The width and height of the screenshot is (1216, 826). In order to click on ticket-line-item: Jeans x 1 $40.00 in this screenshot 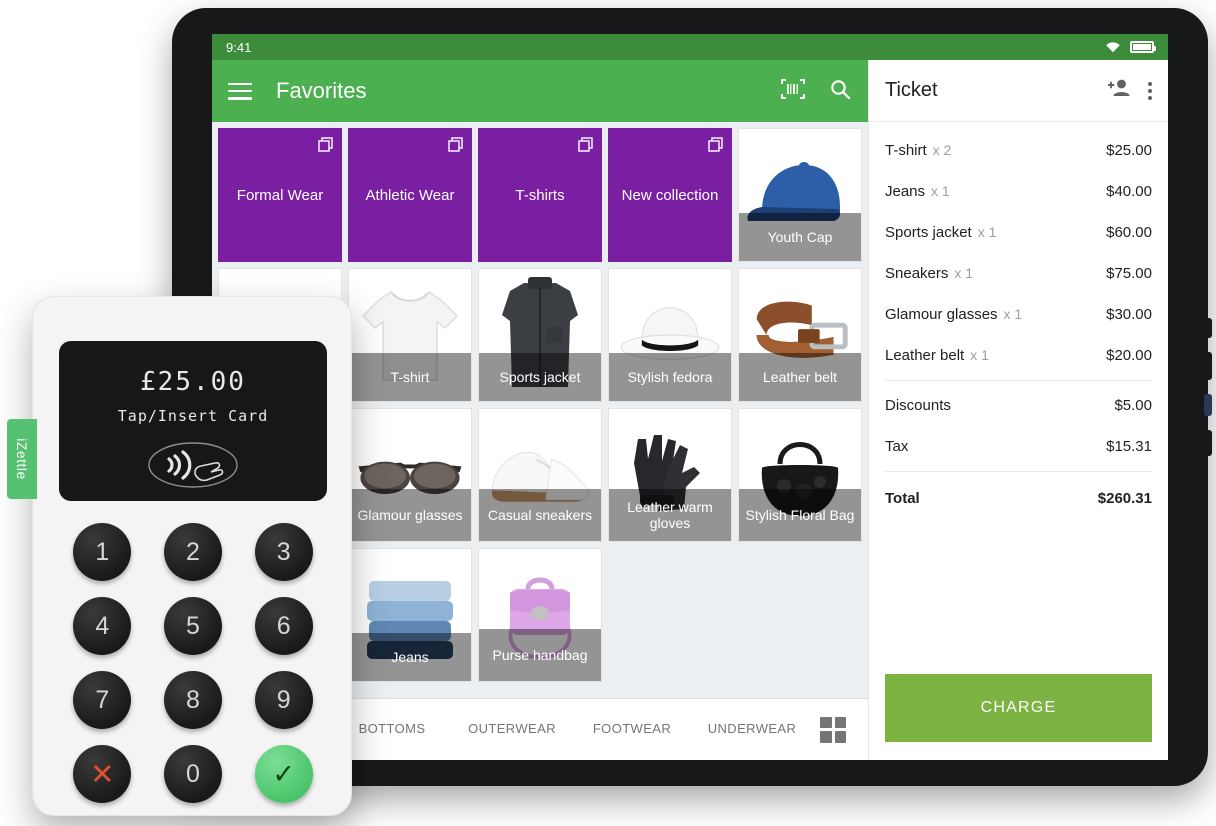, I will do `click(1018, 191)`.